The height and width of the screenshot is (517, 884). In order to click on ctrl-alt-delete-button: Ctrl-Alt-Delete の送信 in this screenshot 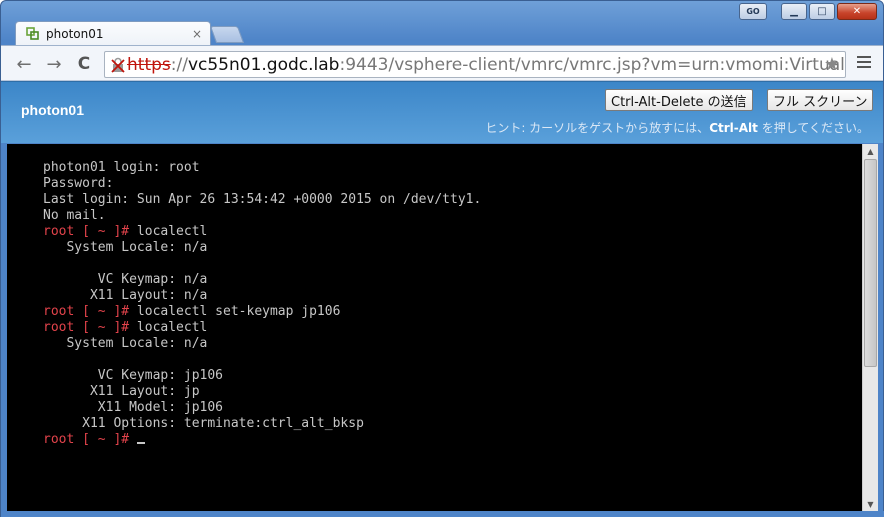, I will do `click(679, 100)`.